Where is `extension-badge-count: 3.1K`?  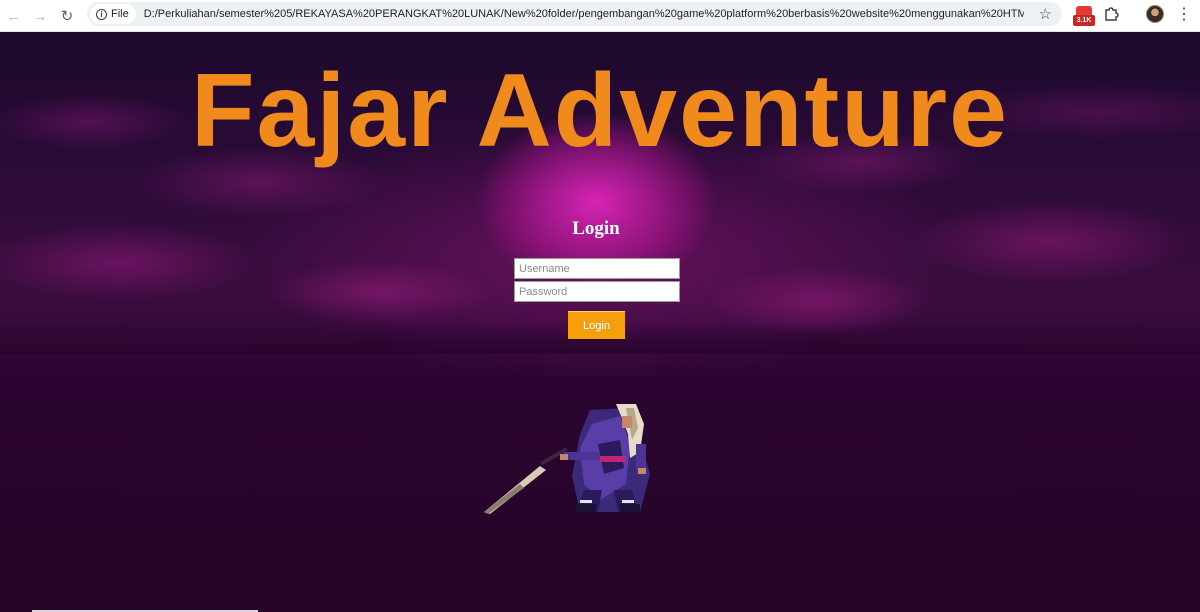 extension-badge-count: 3.1K is located at coordinates (1084, 20).